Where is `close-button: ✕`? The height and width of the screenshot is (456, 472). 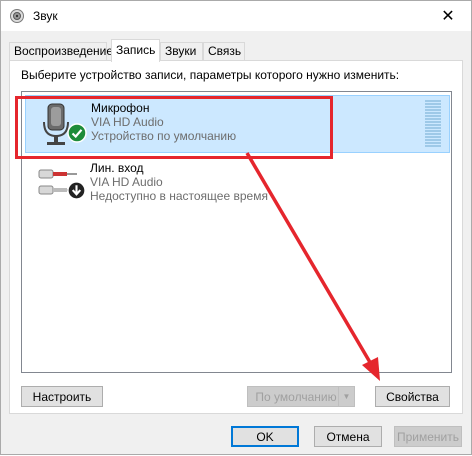 close-button: ✕ is located at coordinates (448, 16).